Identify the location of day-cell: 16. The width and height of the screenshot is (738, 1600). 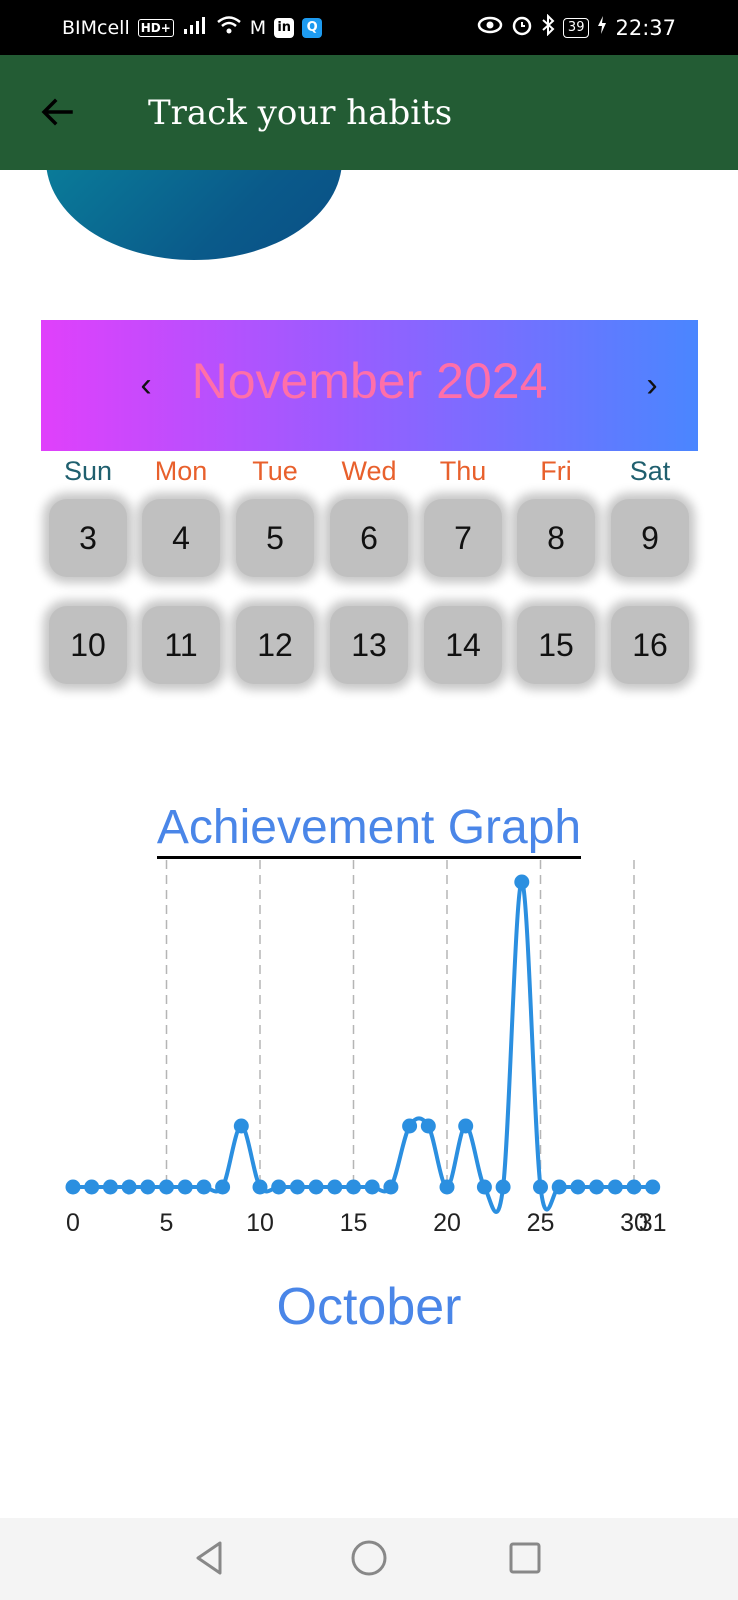
(650, 645).